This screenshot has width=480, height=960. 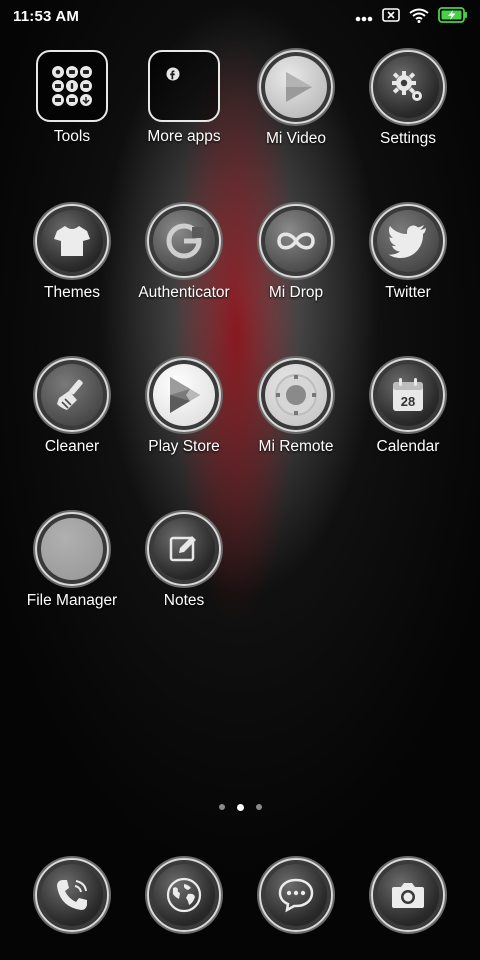 What do you see at coordinates (296, 241) in the screenshot?
I see `infinity-icon` at bounding box center [296, 241].